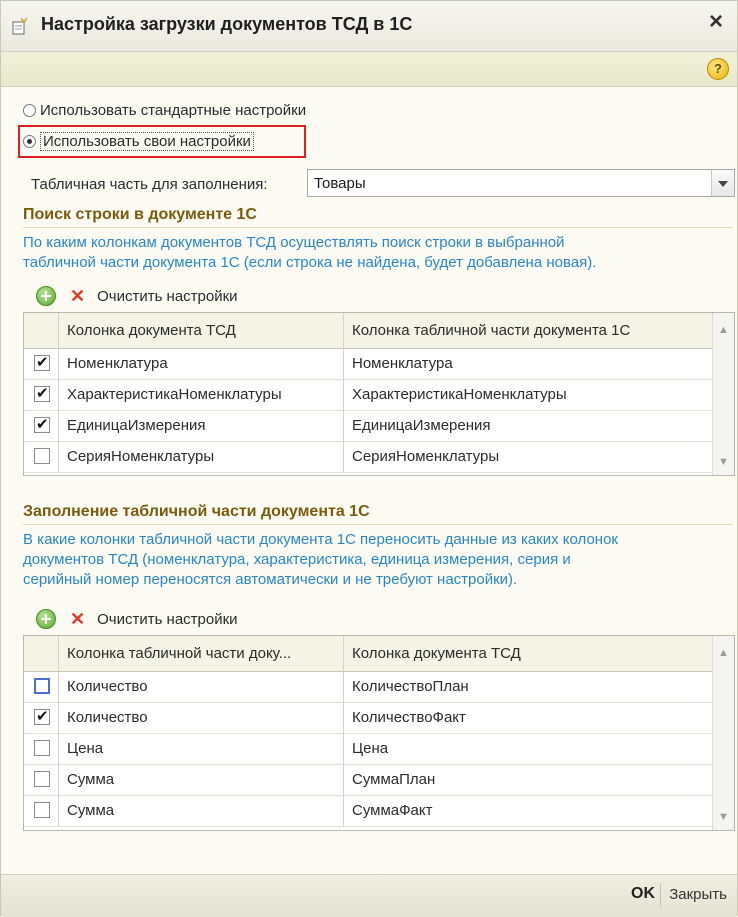 The image size is (738, 917). I want to click on help-icon: ?, so click(718, 69).